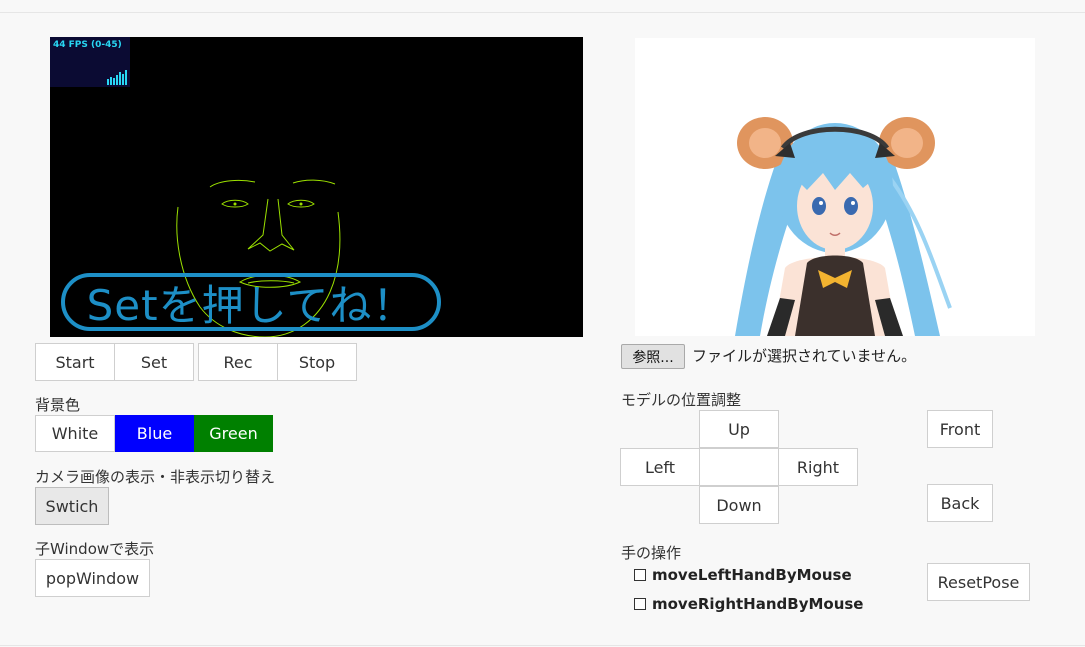  Describe the element at coordinates (818, 467) in the screenshot. I see `move-right-button: Right` at that location.